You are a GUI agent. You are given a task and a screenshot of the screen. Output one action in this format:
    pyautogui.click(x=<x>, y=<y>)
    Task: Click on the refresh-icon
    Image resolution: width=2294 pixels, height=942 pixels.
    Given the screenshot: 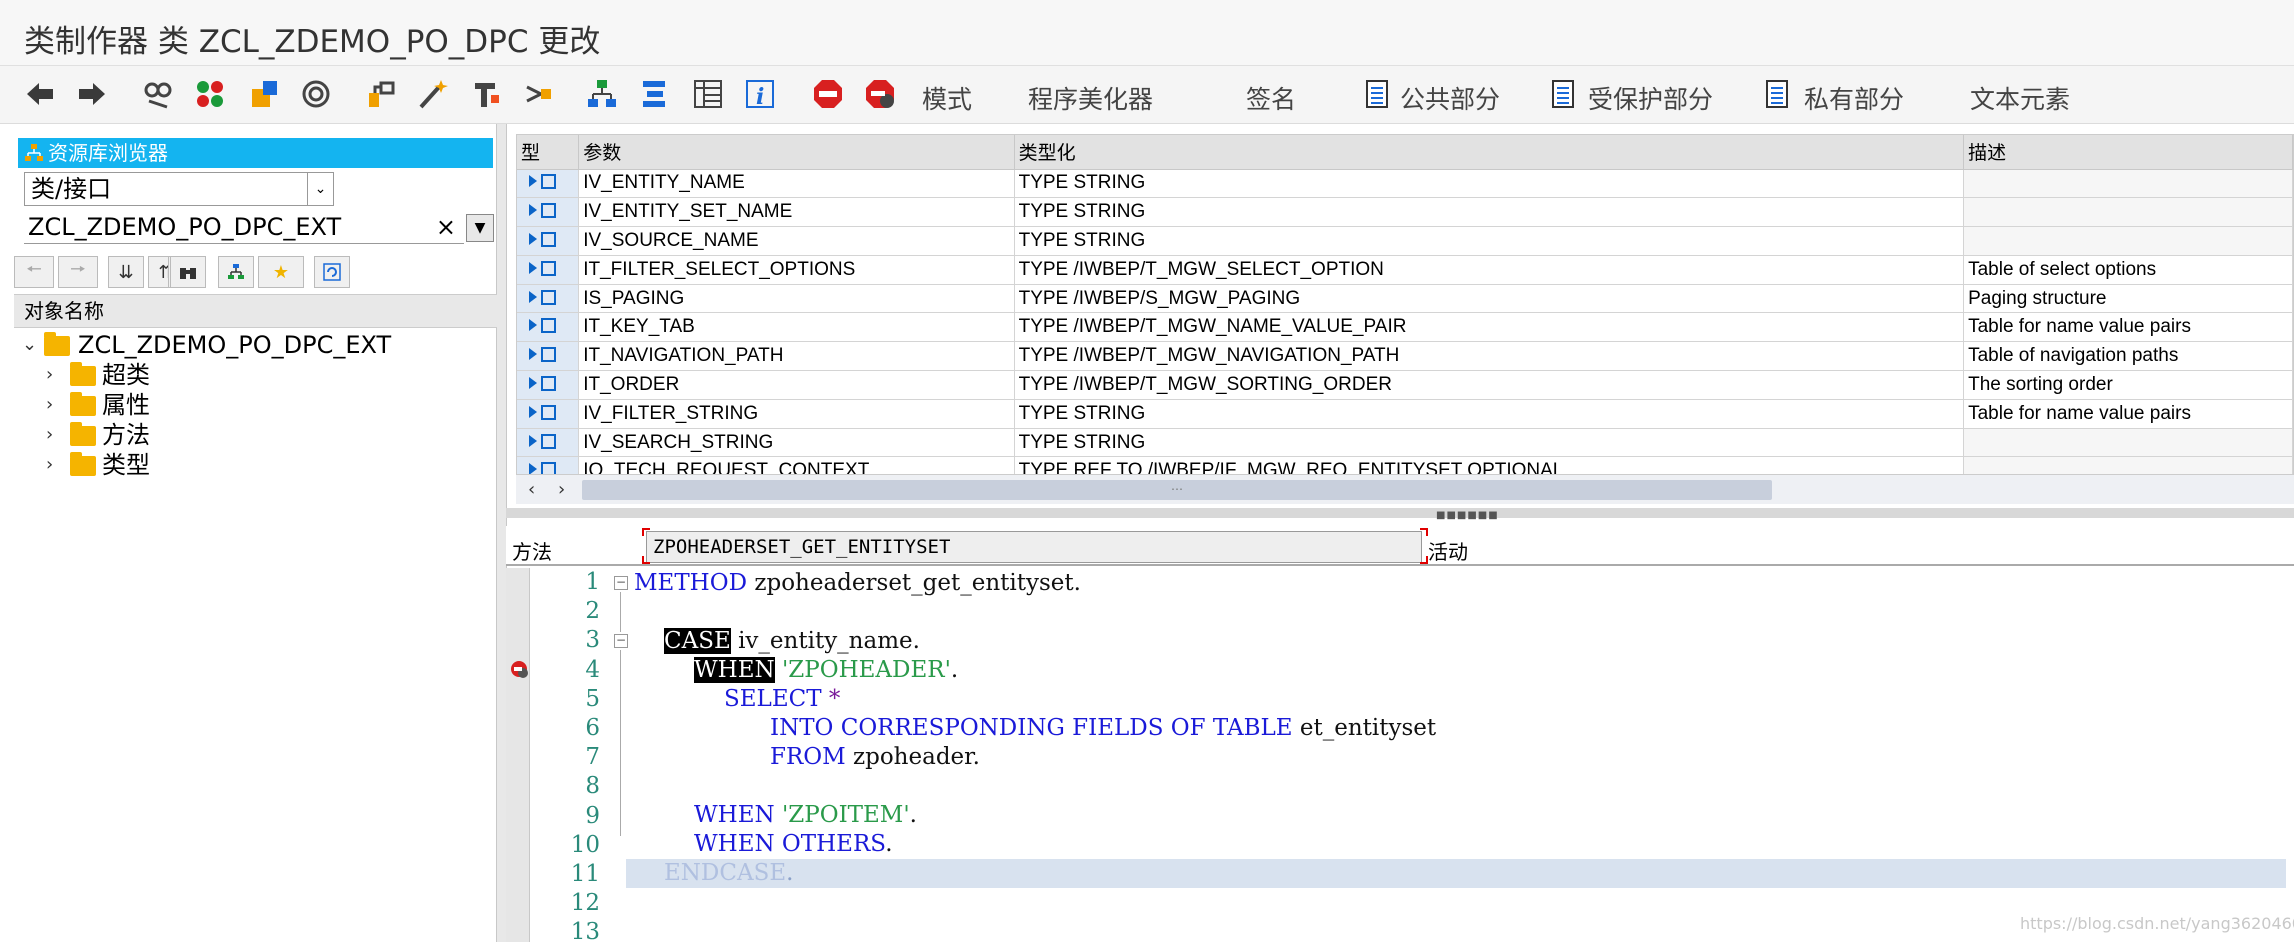 What is the action you would take?
    pyautogui.click(x=332, y=272)
    